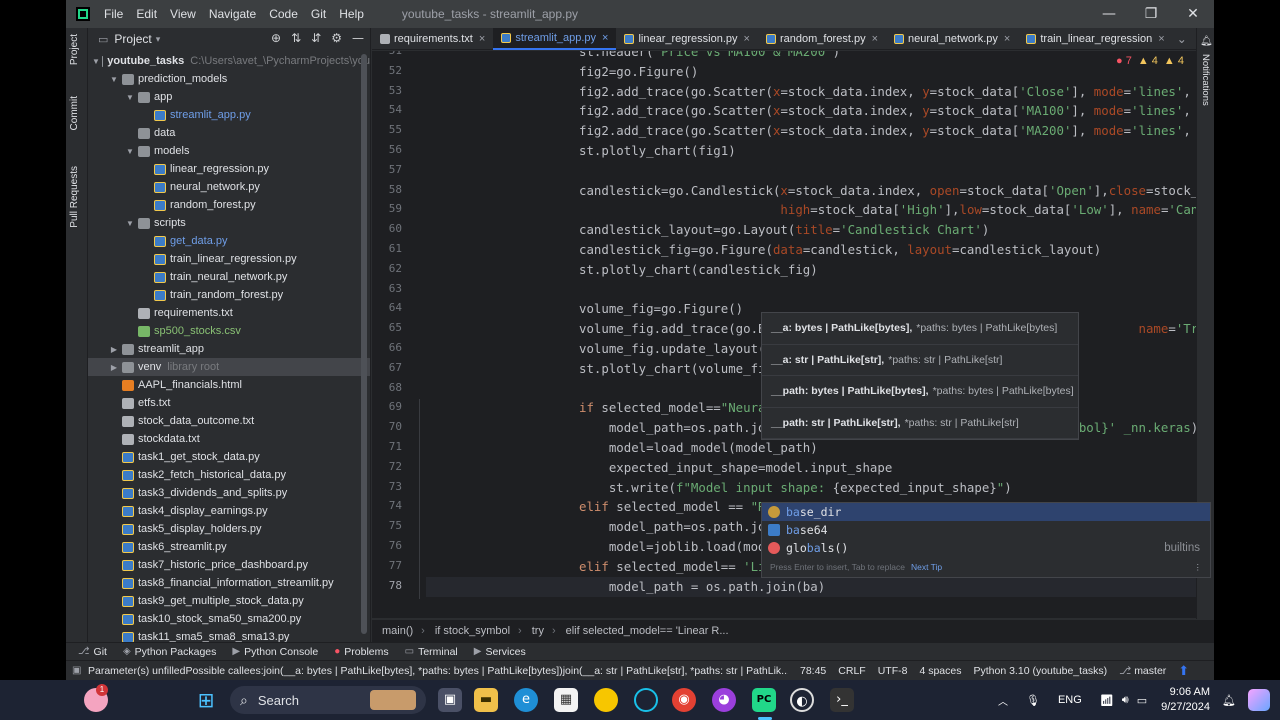  I want to click on battery-icon: ▭, so click(1142, 700).